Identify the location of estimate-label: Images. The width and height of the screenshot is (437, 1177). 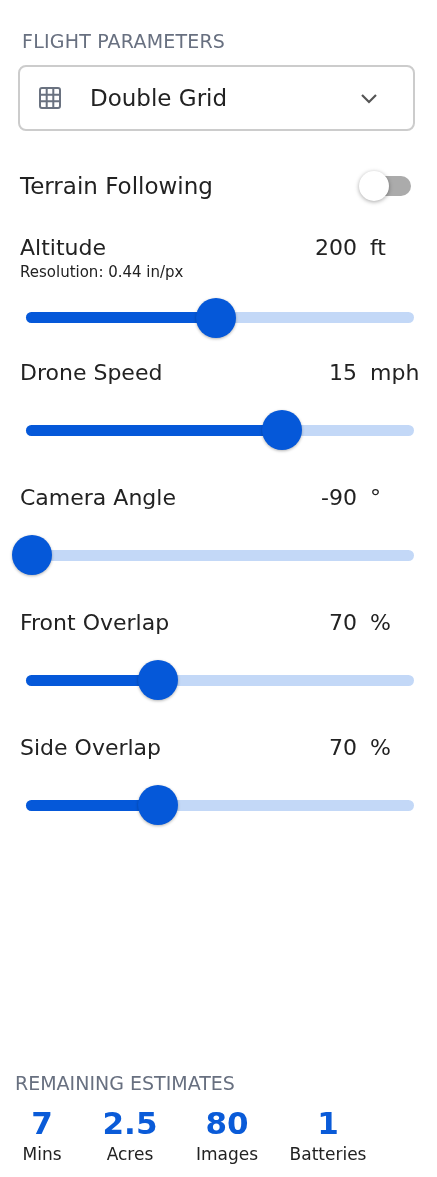
(227, 1155).